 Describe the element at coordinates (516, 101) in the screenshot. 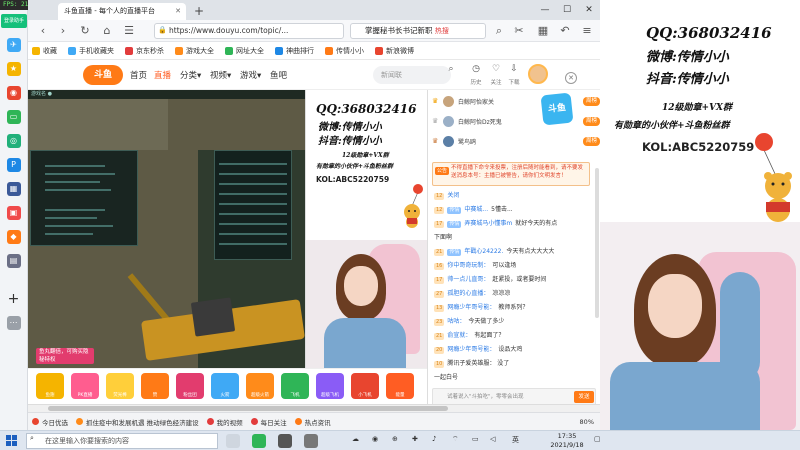

I see `rank-row: ♛ 白鲸阿怡家关 周榜` at that location.